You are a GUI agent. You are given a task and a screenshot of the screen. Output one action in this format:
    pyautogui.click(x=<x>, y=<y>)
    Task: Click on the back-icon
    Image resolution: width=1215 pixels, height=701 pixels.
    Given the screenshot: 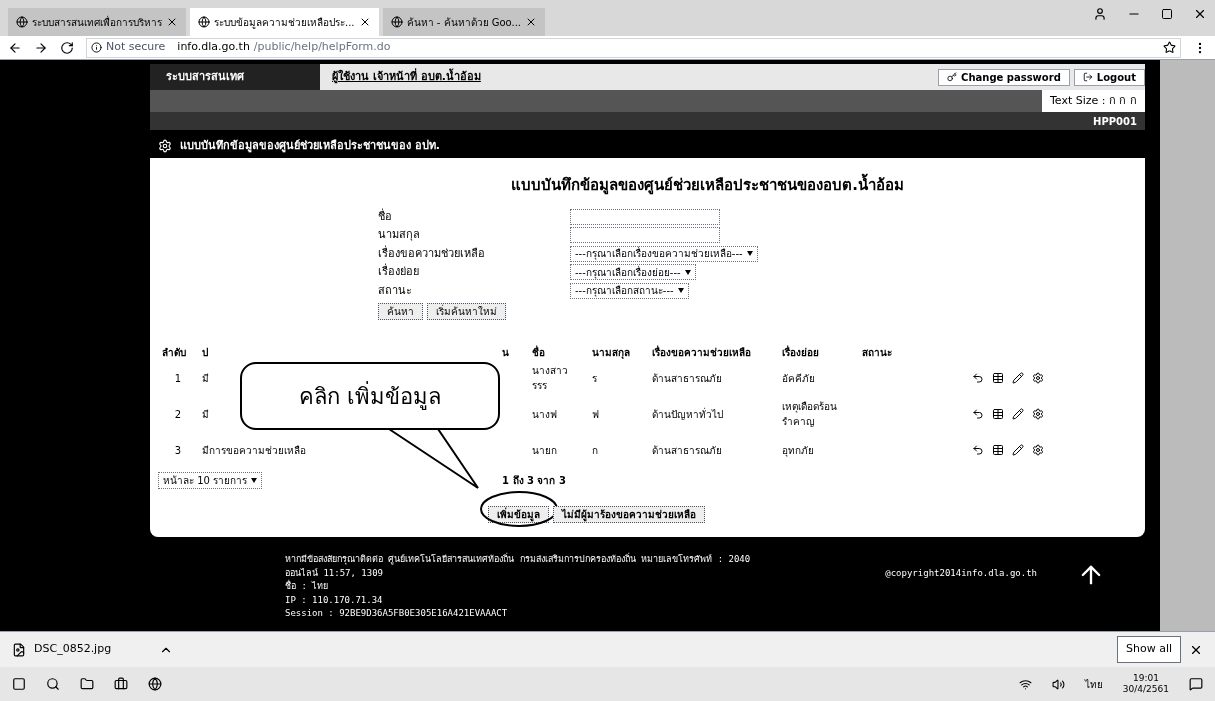 What is the action you would take?
    pyautogui.click(x=15, y=47)
    